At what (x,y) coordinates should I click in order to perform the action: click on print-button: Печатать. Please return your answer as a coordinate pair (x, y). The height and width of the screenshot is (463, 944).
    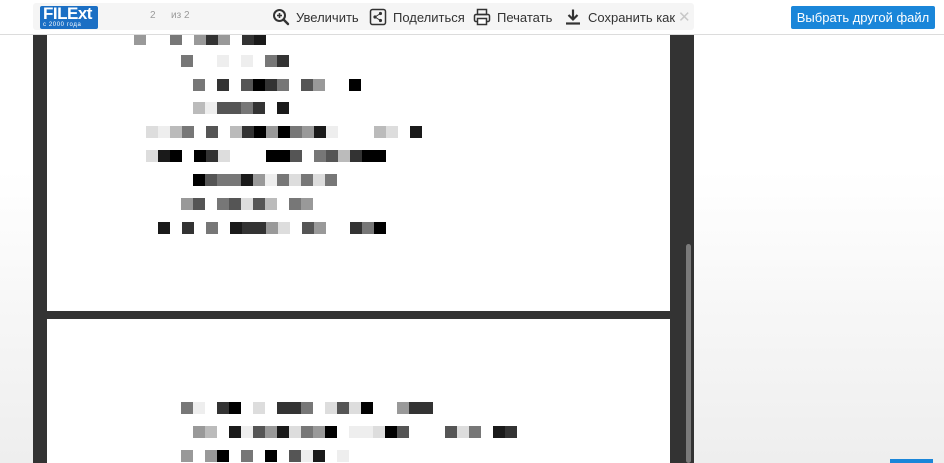
    Looking at the image, I should click on (512, 17).